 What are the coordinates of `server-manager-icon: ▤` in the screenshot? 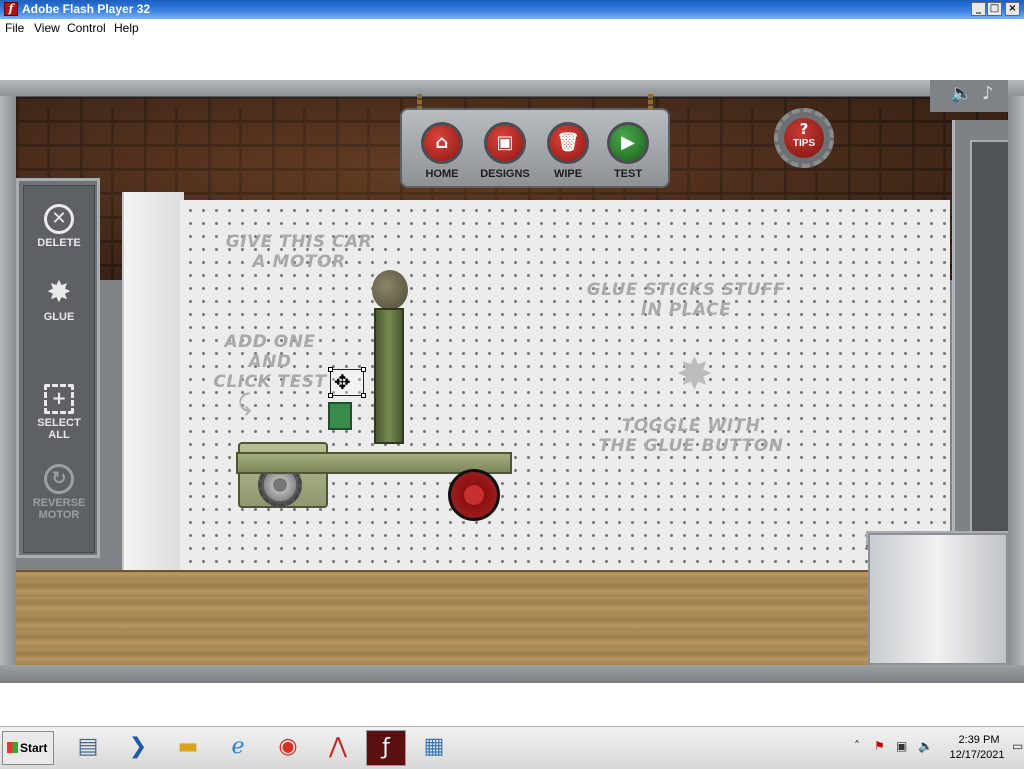 It's located at (88, 748).